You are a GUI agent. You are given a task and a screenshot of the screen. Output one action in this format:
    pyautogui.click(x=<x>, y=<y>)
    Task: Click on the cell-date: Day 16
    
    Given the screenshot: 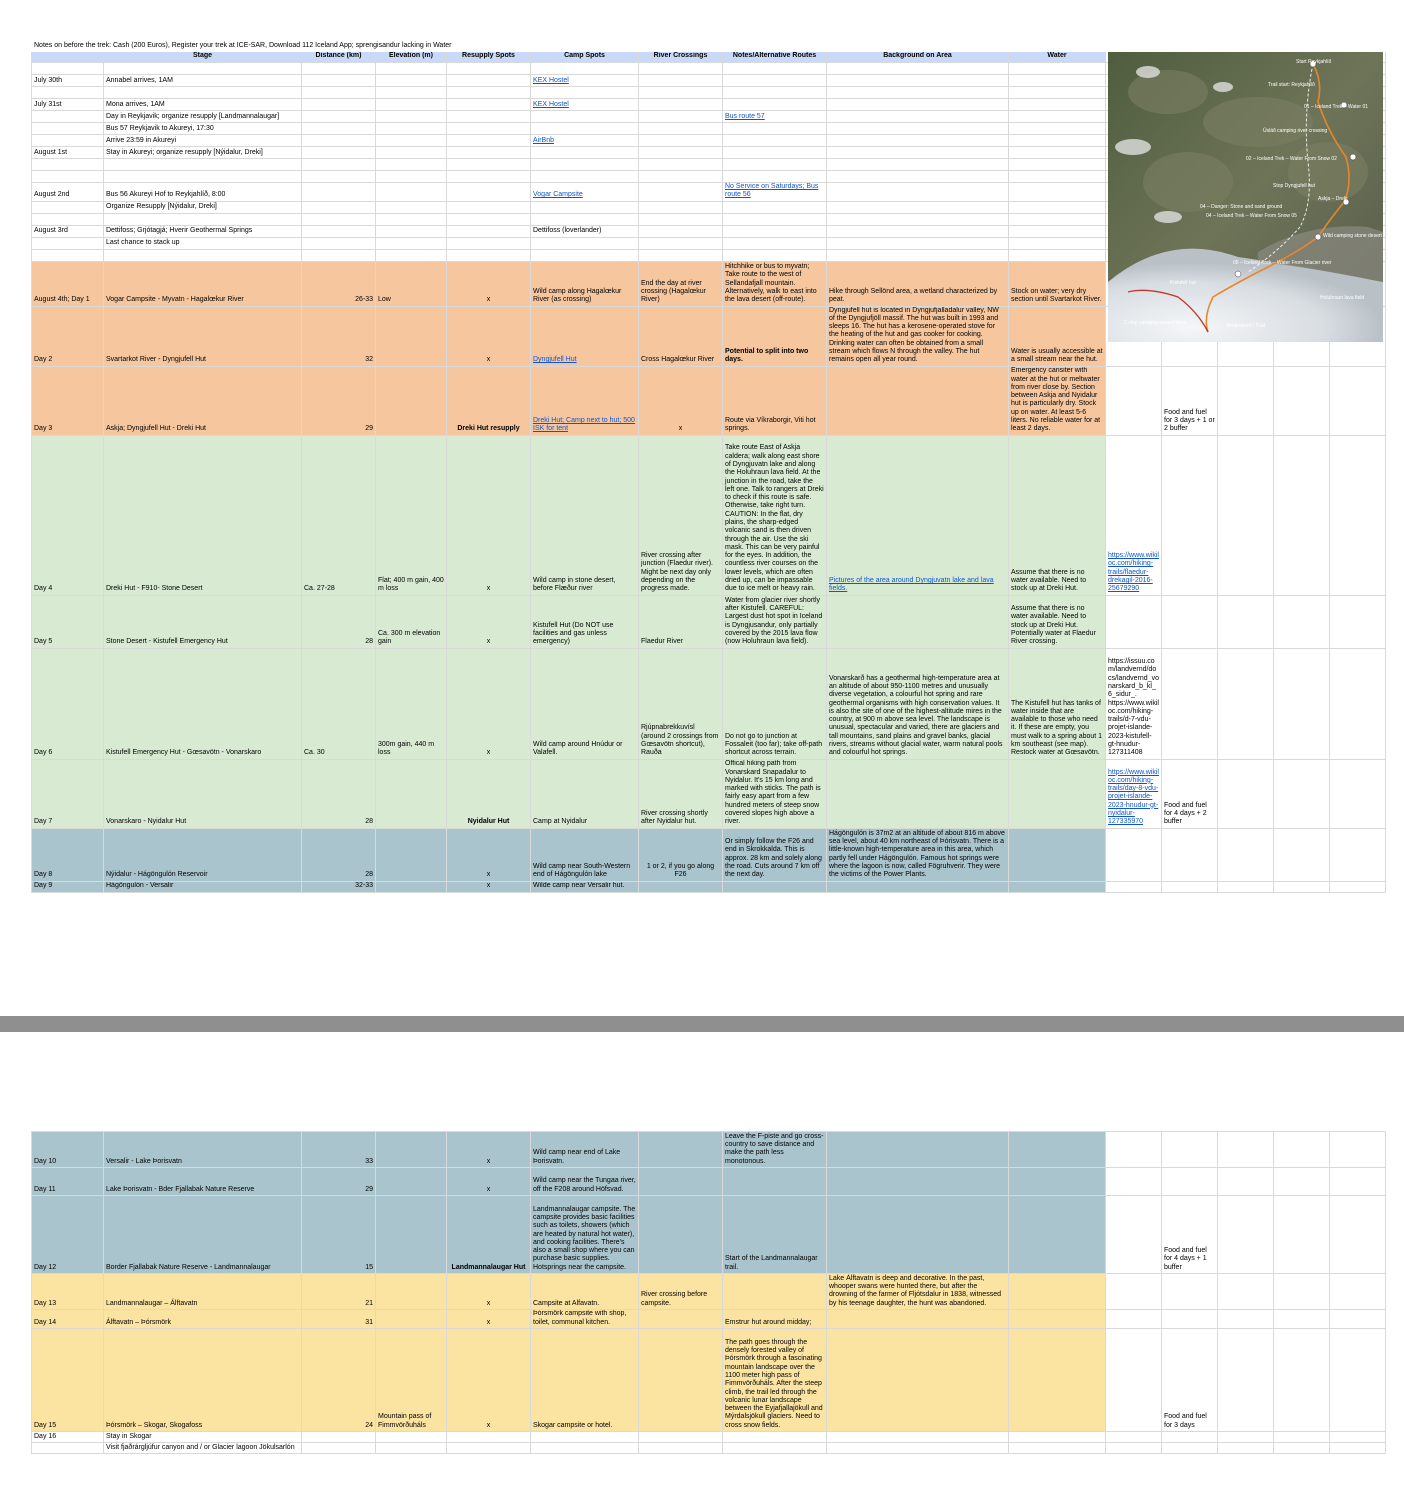 What is the action you would take?
    pyautogui.click(x=67, y=1437)
    